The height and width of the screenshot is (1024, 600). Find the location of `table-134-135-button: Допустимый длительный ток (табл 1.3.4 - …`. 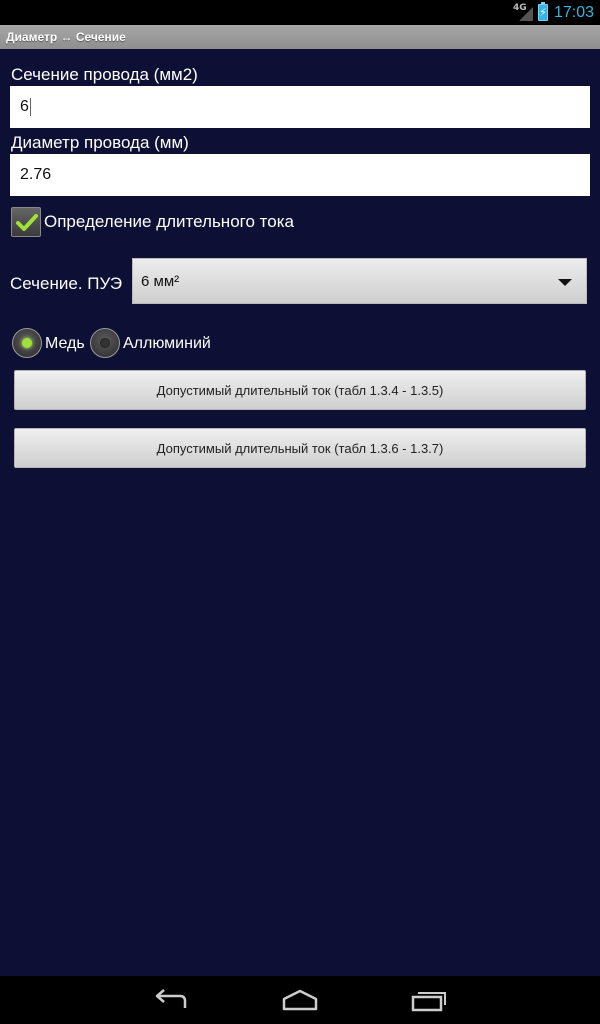

table-134-135-button: Допустимый длительный ток (табл 1.3.4 - … is located at coordinates (300, 390).